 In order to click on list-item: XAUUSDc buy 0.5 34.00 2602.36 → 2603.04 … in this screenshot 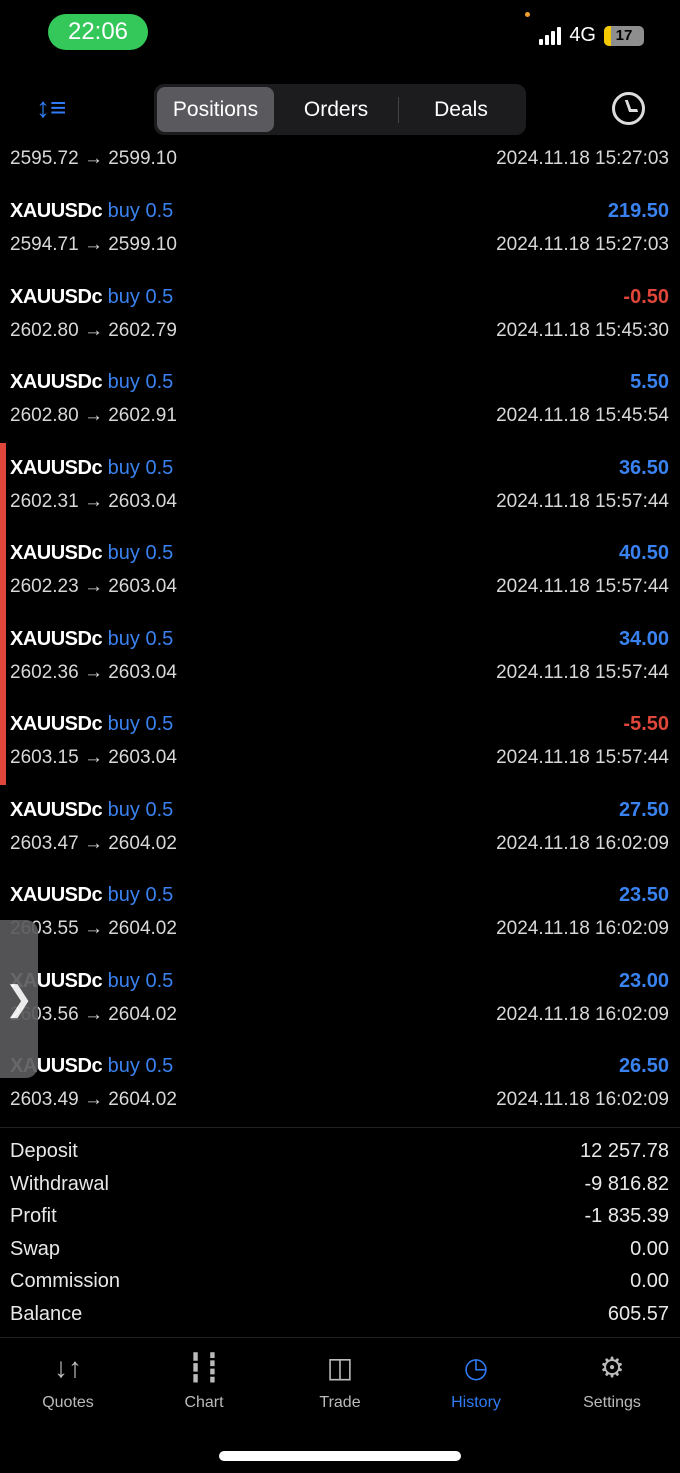, I will do `click(340, 625)`.